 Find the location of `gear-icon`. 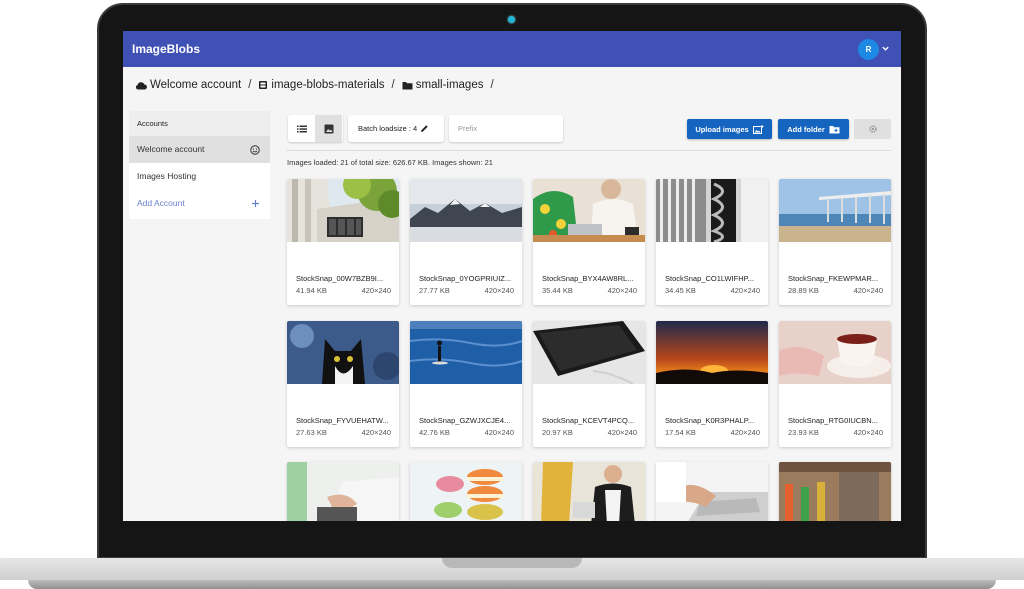

gear-icon is located at coordinates (872, 129).